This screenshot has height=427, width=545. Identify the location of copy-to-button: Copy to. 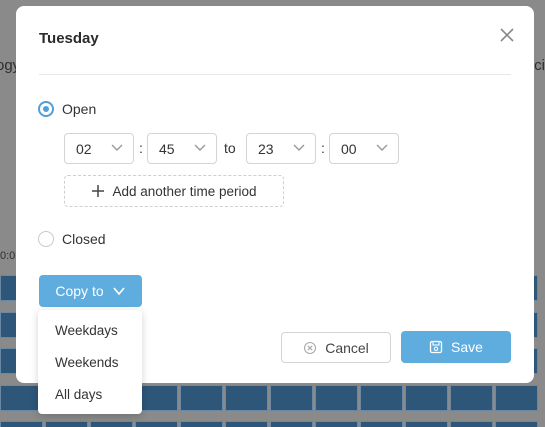
(90, 291).